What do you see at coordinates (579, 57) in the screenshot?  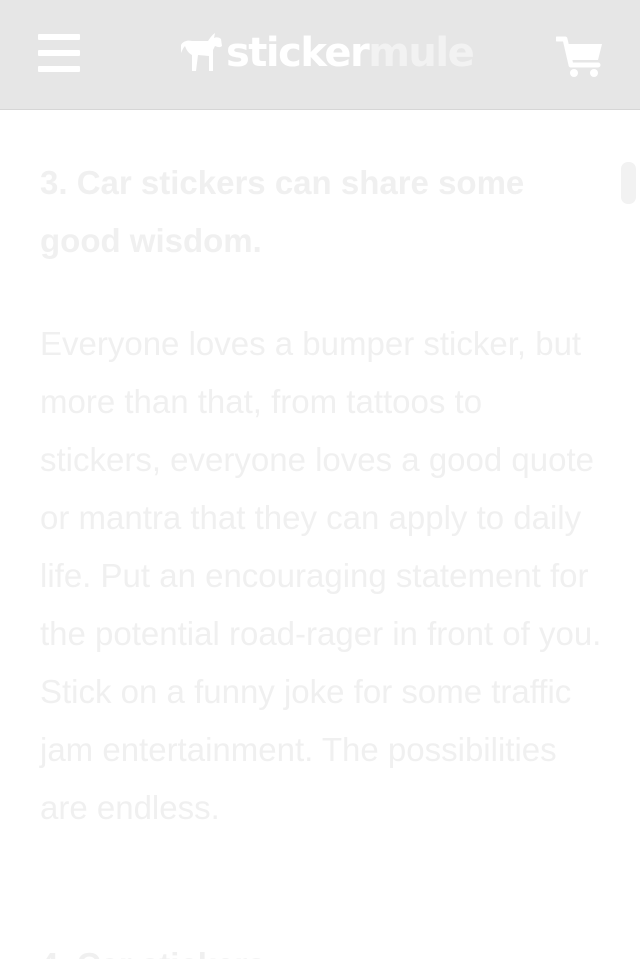 I see `shopping-cart-icon` at bounding box center [579, 57].